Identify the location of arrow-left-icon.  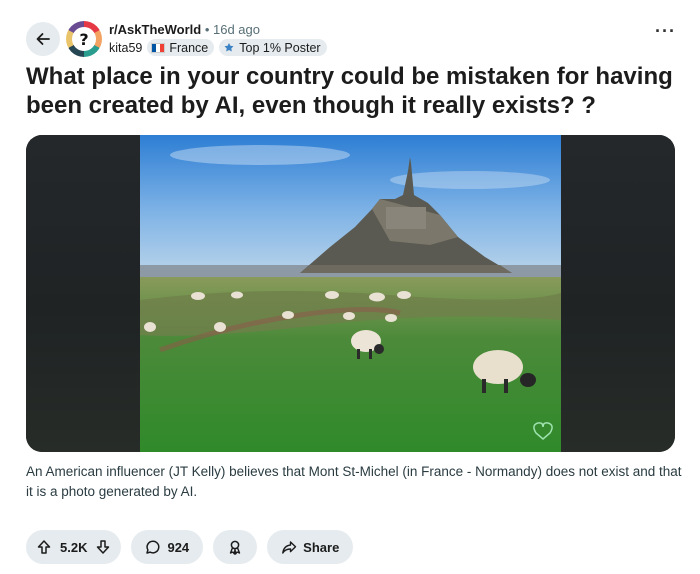
(43, 39).